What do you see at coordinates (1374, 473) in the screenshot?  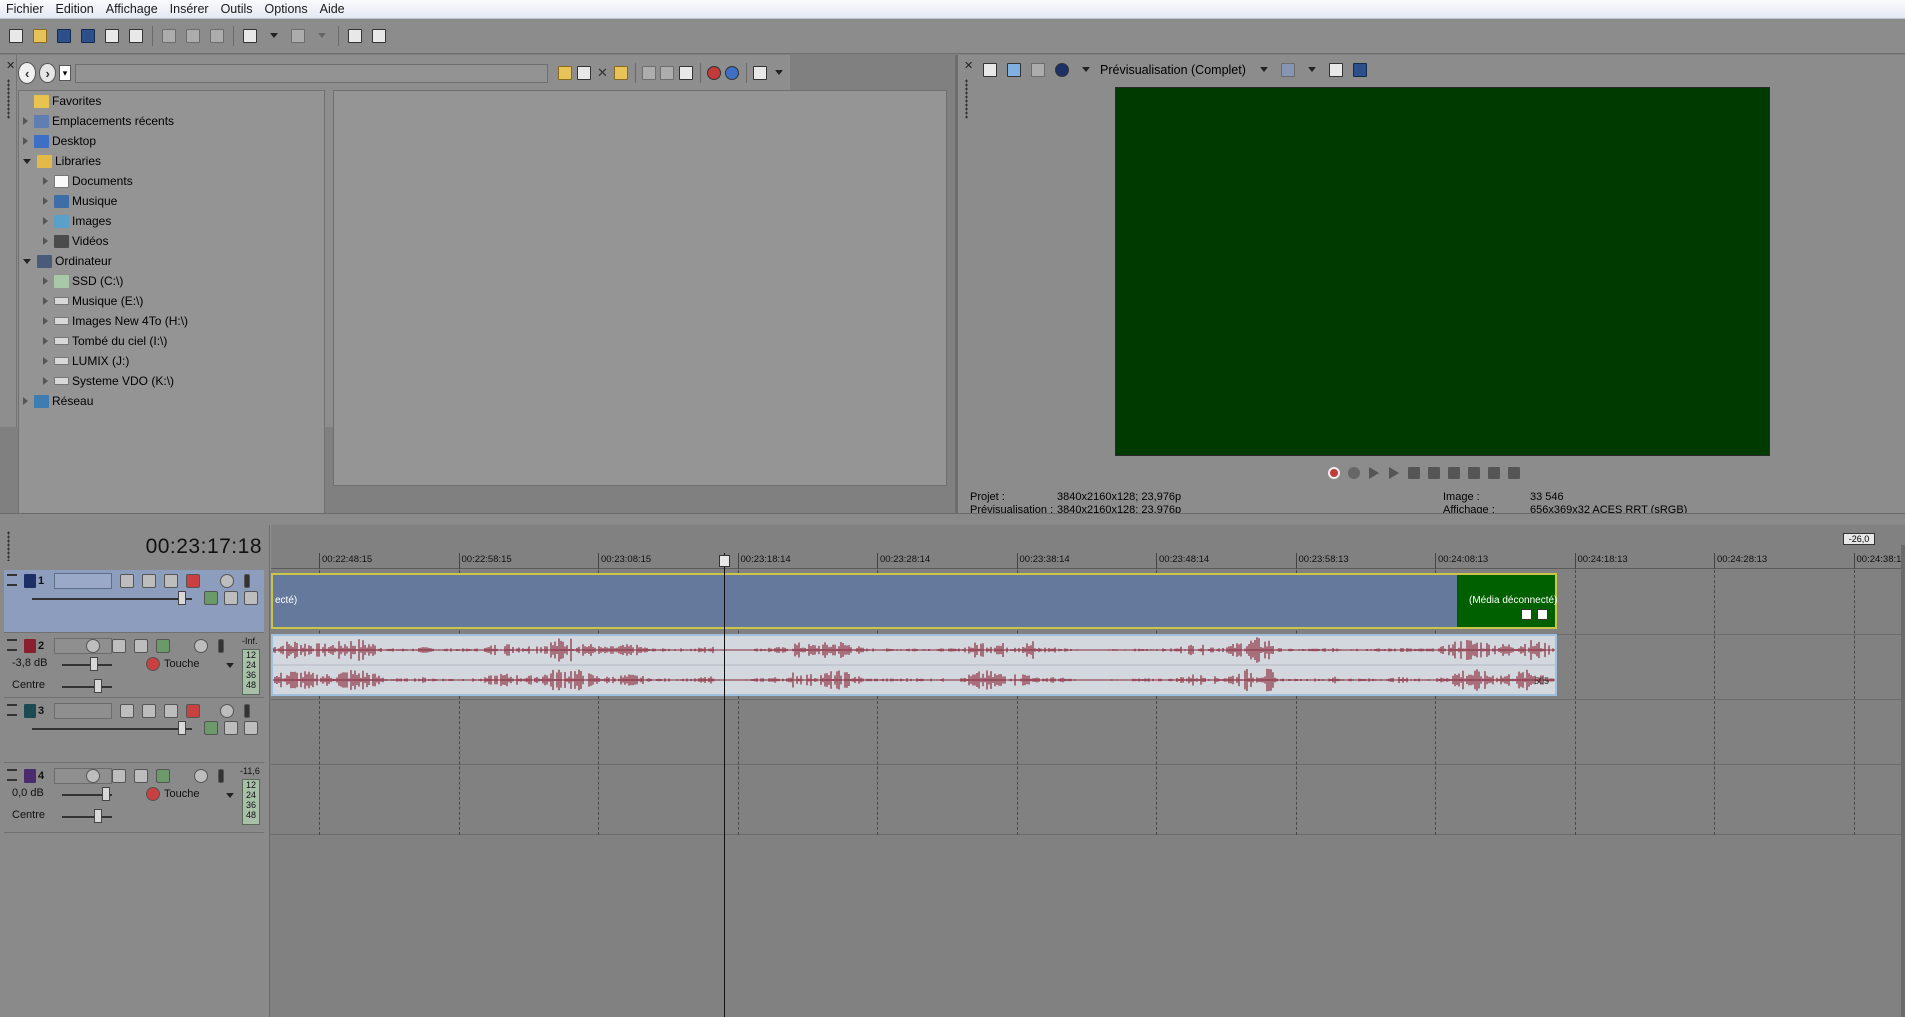 I see `play-from-start-button` at bounding box center [1374, 473].